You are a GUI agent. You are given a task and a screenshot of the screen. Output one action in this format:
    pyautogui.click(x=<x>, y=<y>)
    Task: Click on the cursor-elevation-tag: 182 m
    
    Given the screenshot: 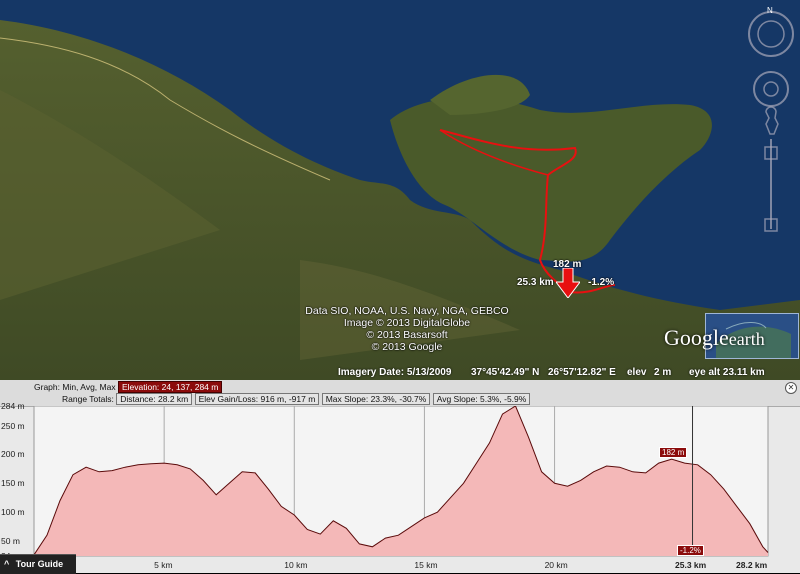 What is the action you would take?
    pyautogui.click(x=673, y=452)
    